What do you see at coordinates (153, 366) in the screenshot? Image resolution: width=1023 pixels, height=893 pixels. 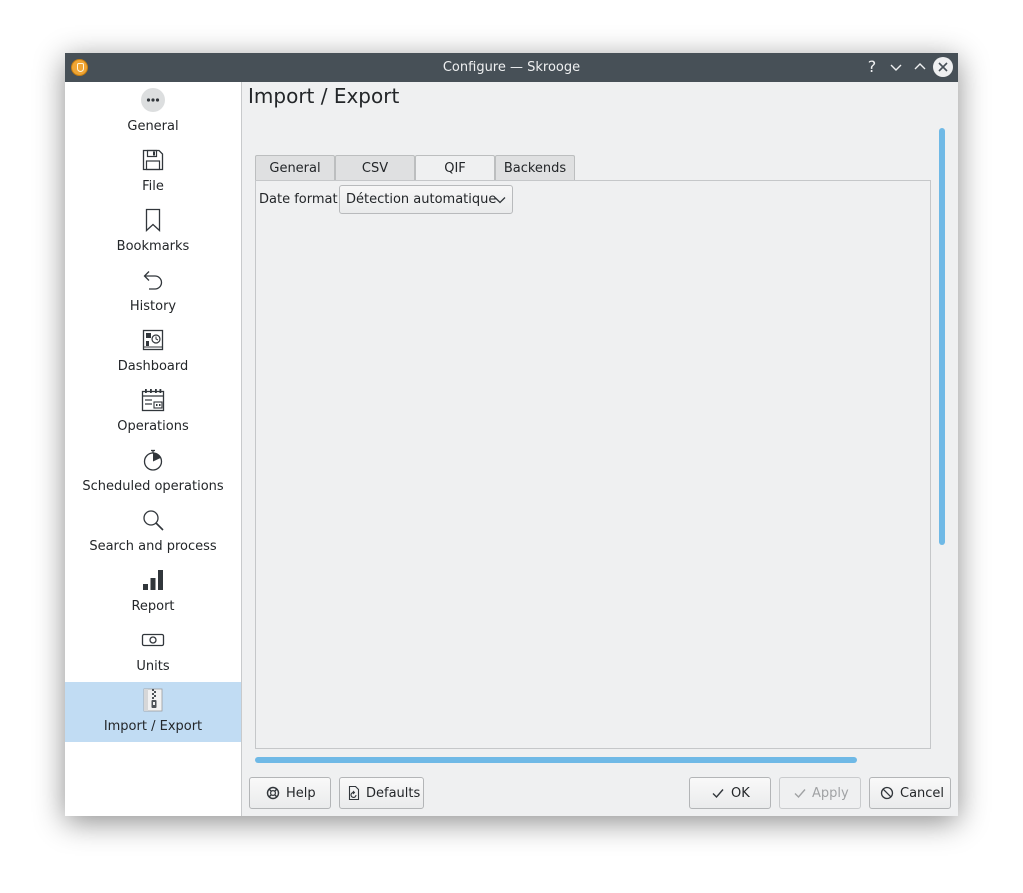 I see `sidebar-item-label: Dashboard` at bounding box center [153, 366].